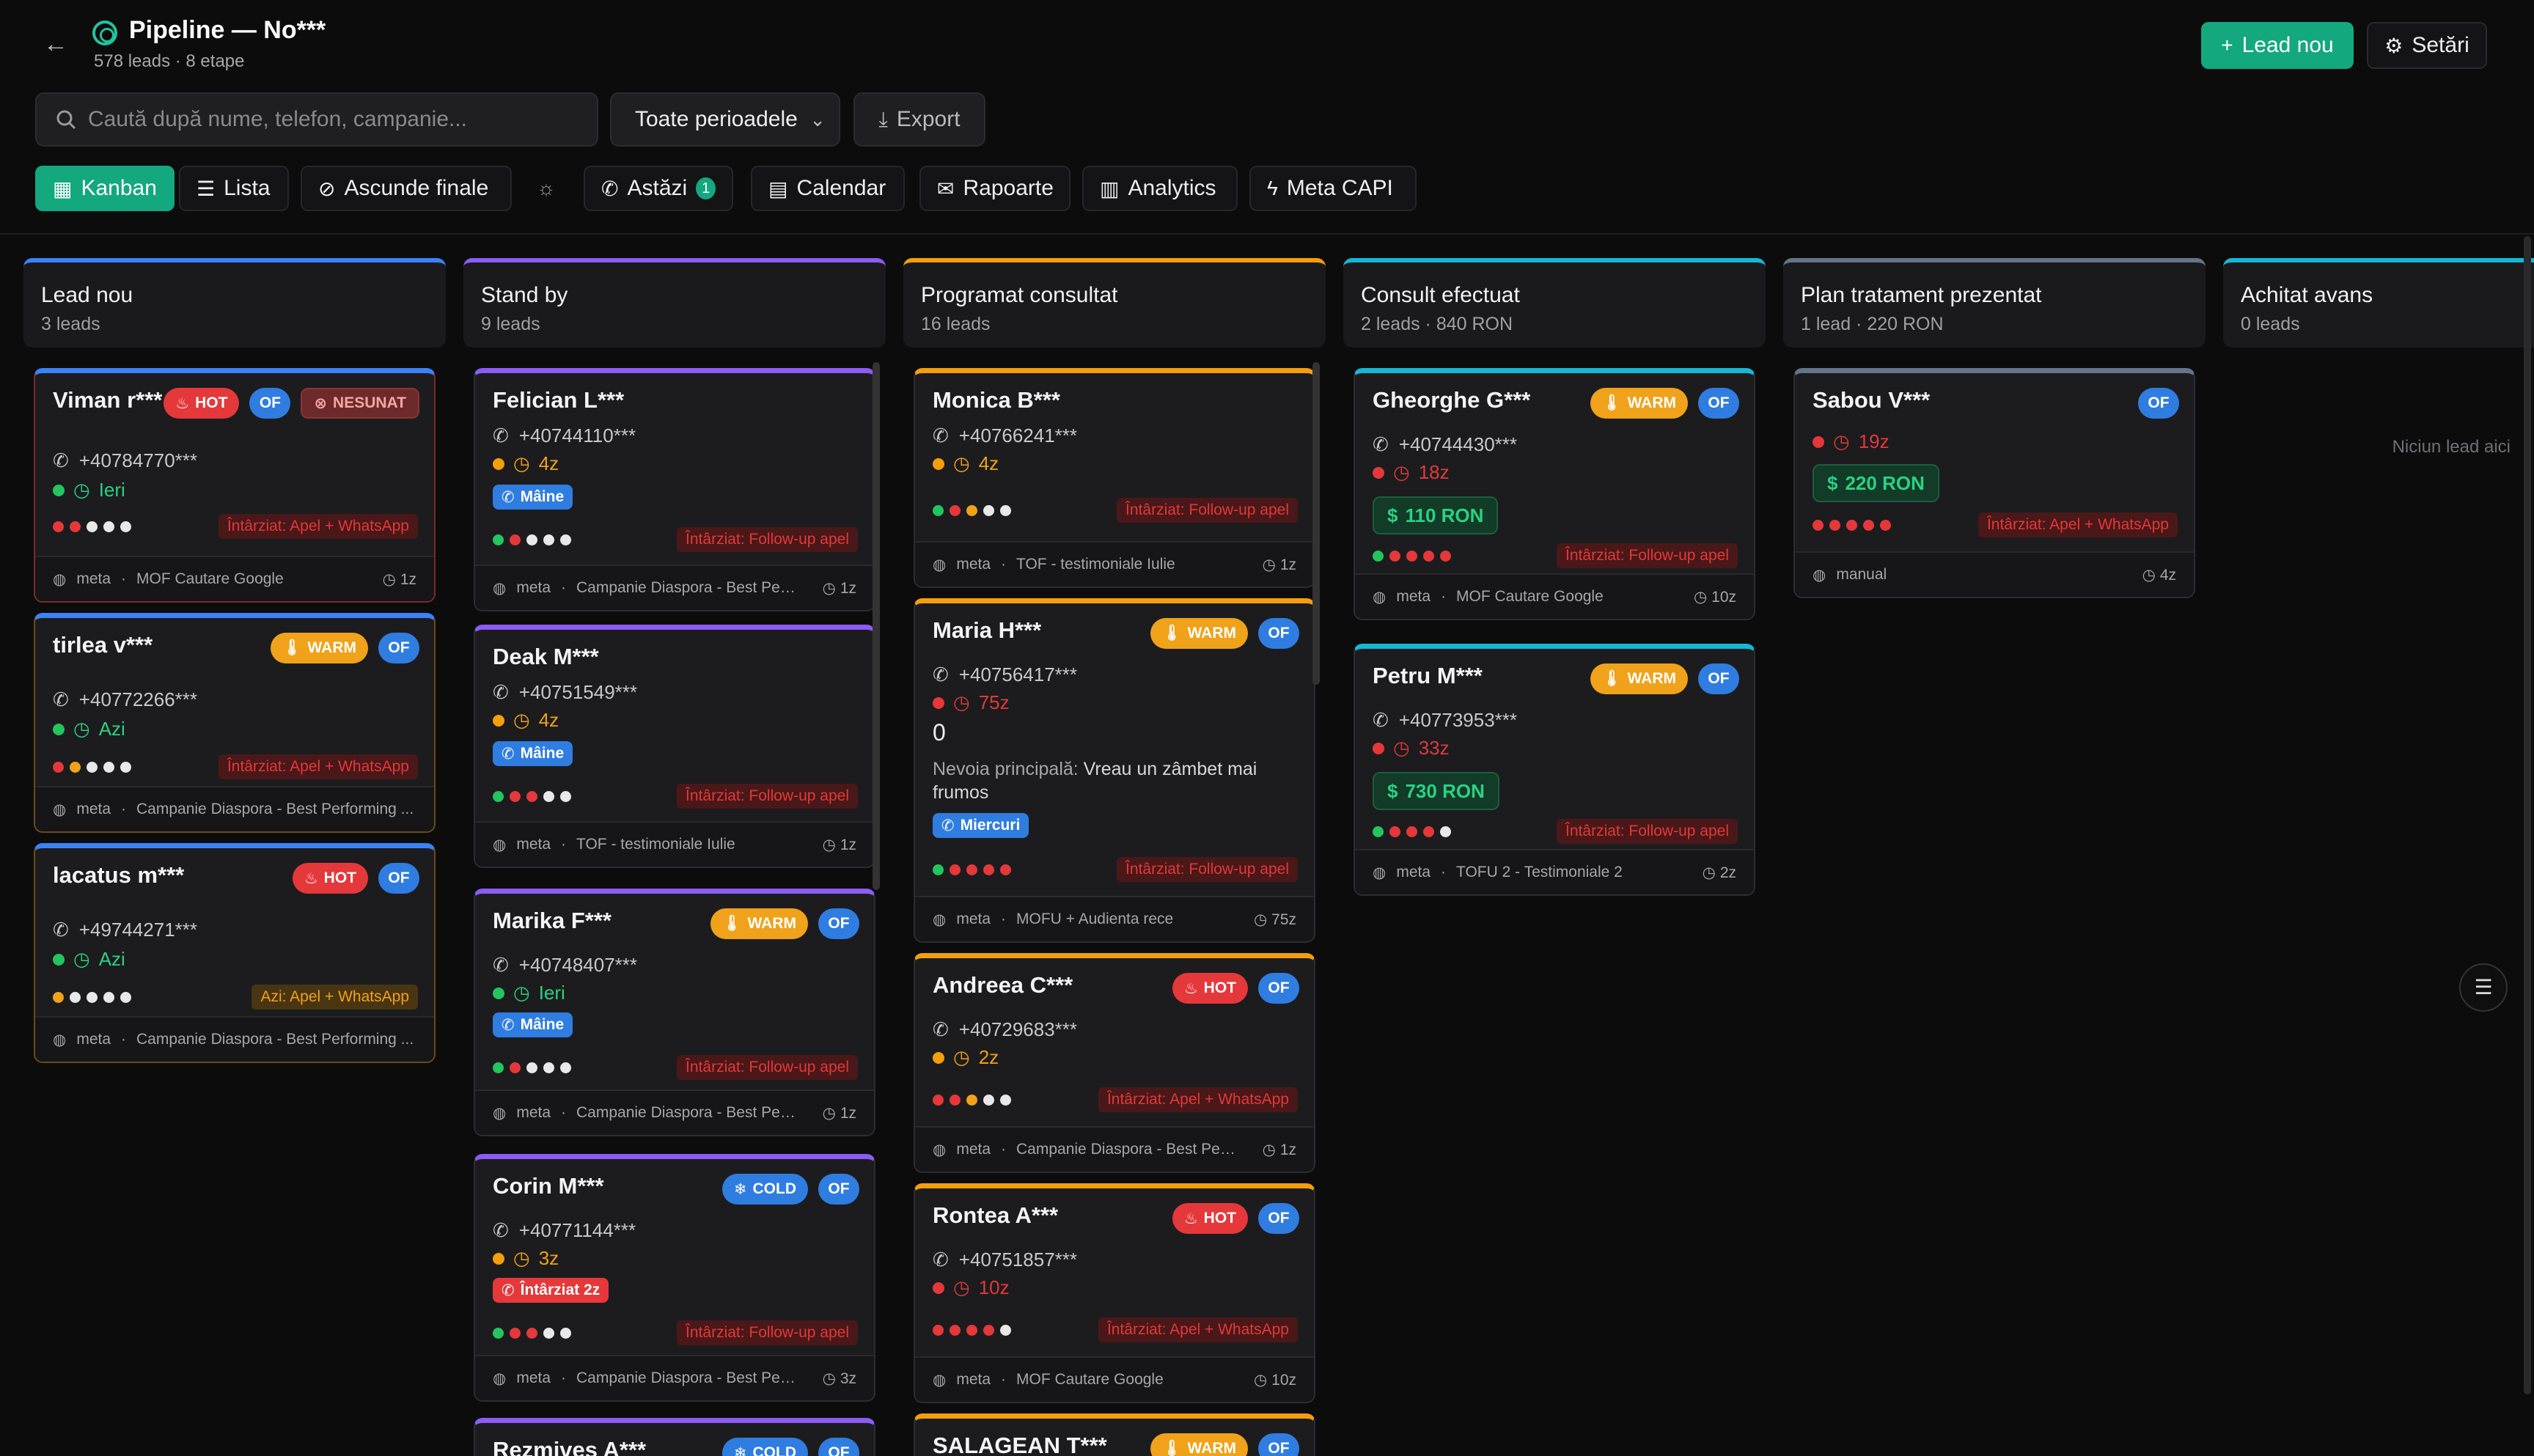 Image resolution: width=2534 pixels, height=1456 pixels. What do you see at coordinates (182, 403) in the screenshot?
I see `flame-icon: ♨` at bounding box center [182, 403].